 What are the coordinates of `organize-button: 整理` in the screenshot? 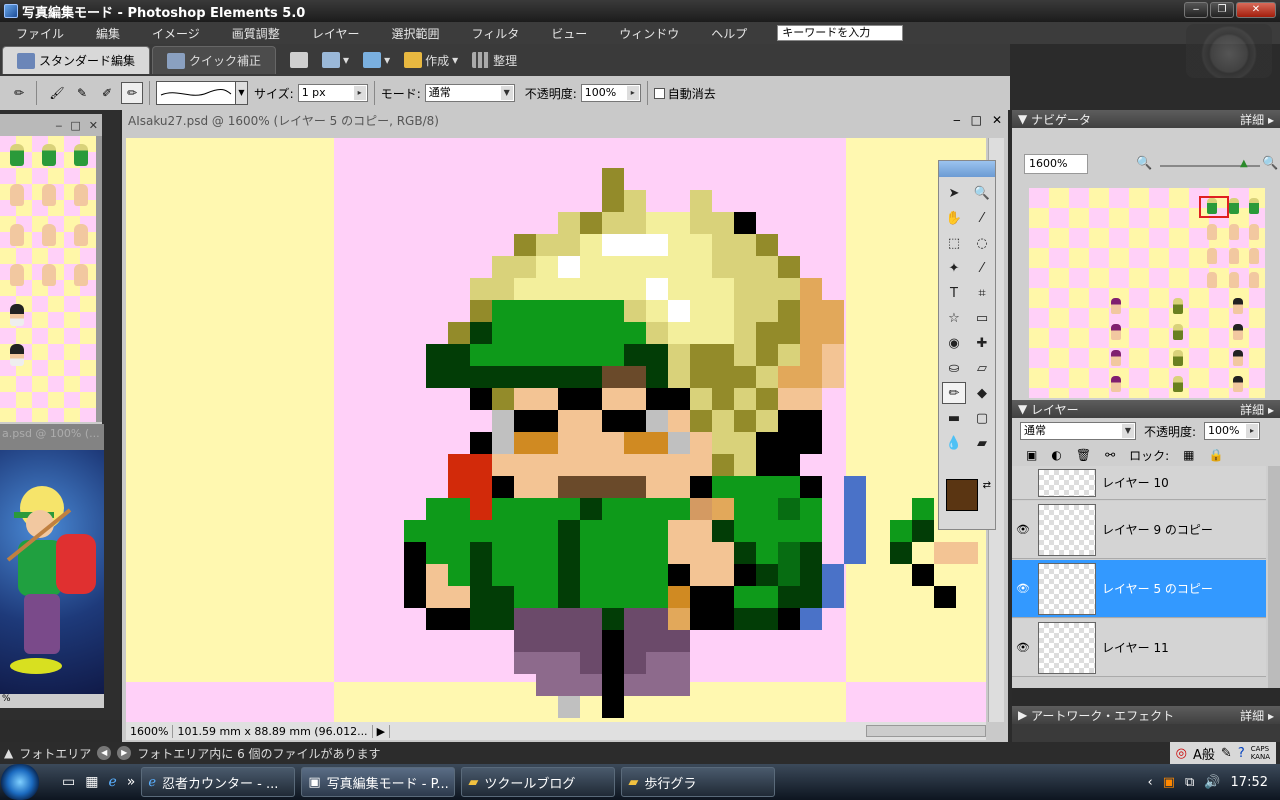 It's located at (494, 60).